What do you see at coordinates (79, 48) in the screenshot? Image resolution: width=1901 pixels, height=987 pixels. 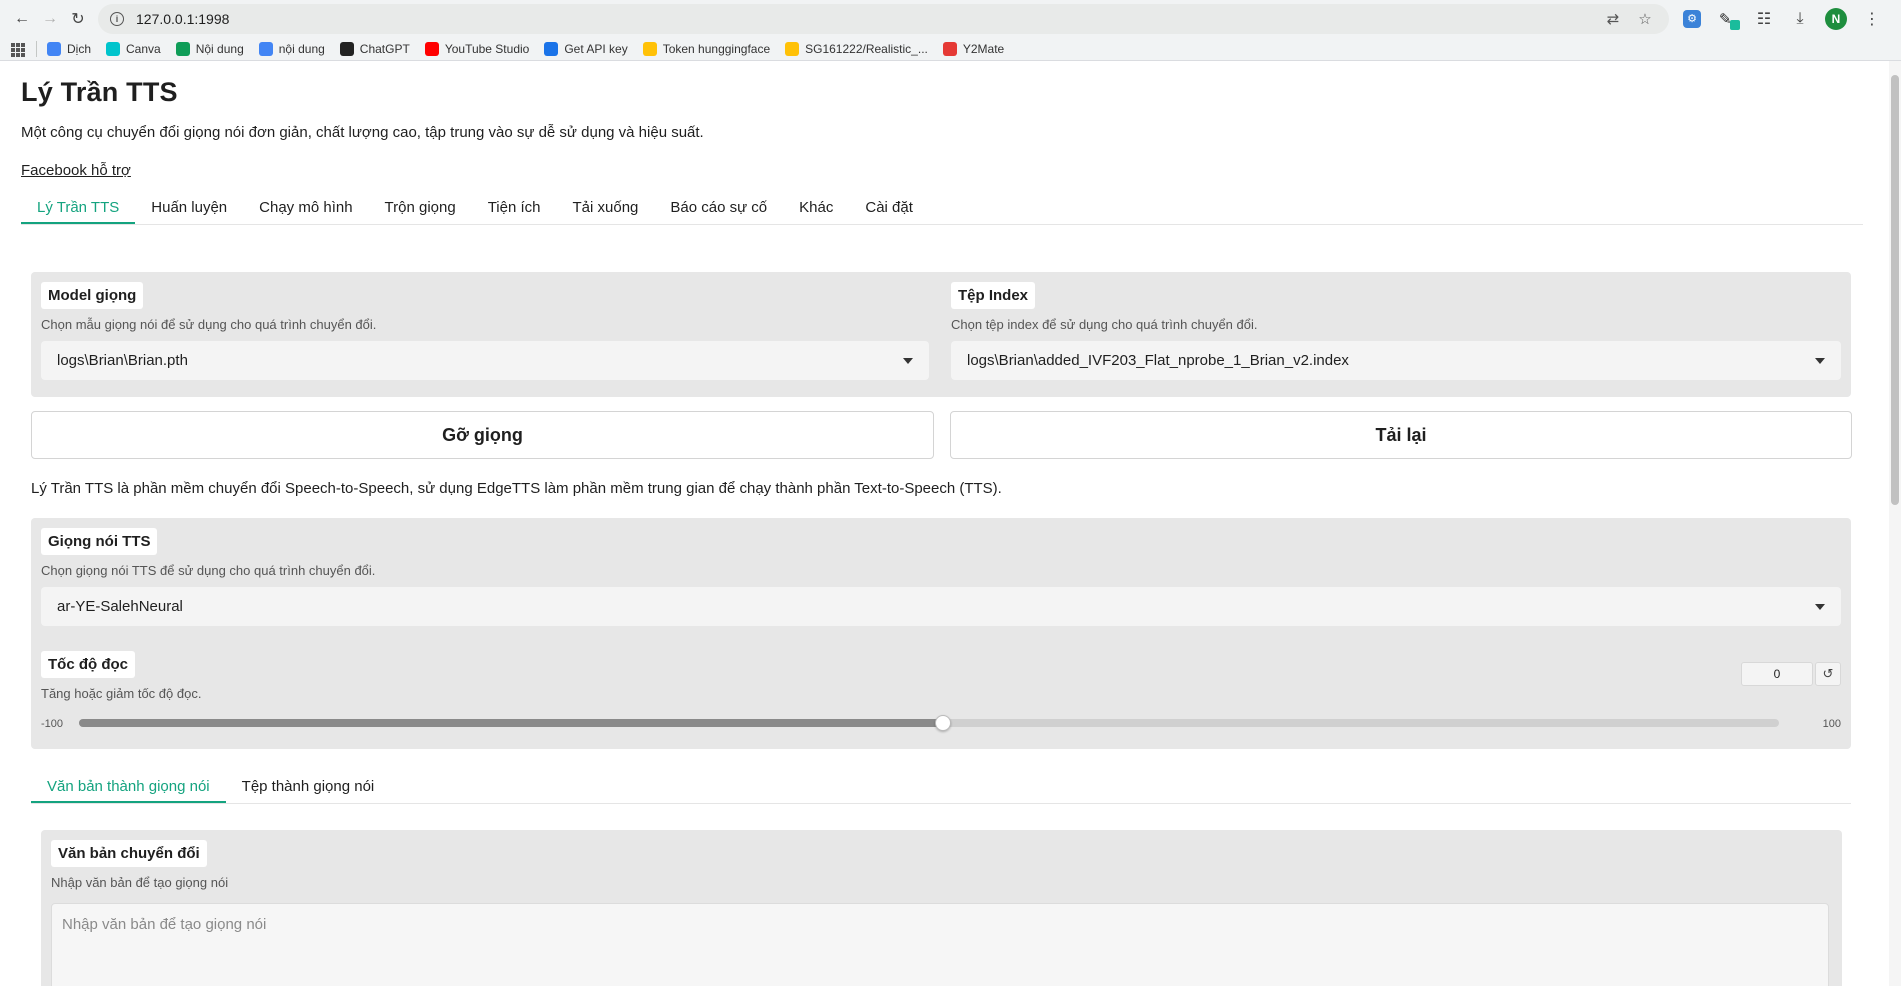 I see `bookmark-label: Dịch` at bounding box center [79, 48].